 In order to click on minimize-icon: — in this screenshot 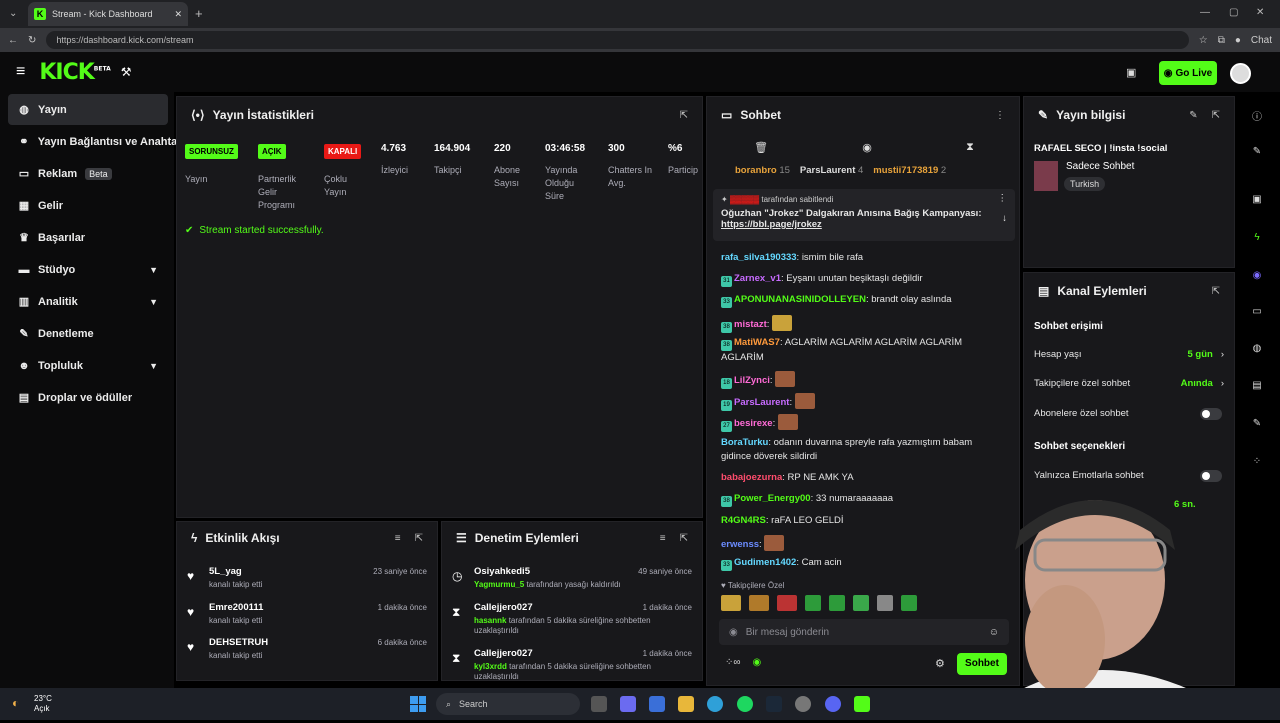, I will do `click(1205, 12)`.